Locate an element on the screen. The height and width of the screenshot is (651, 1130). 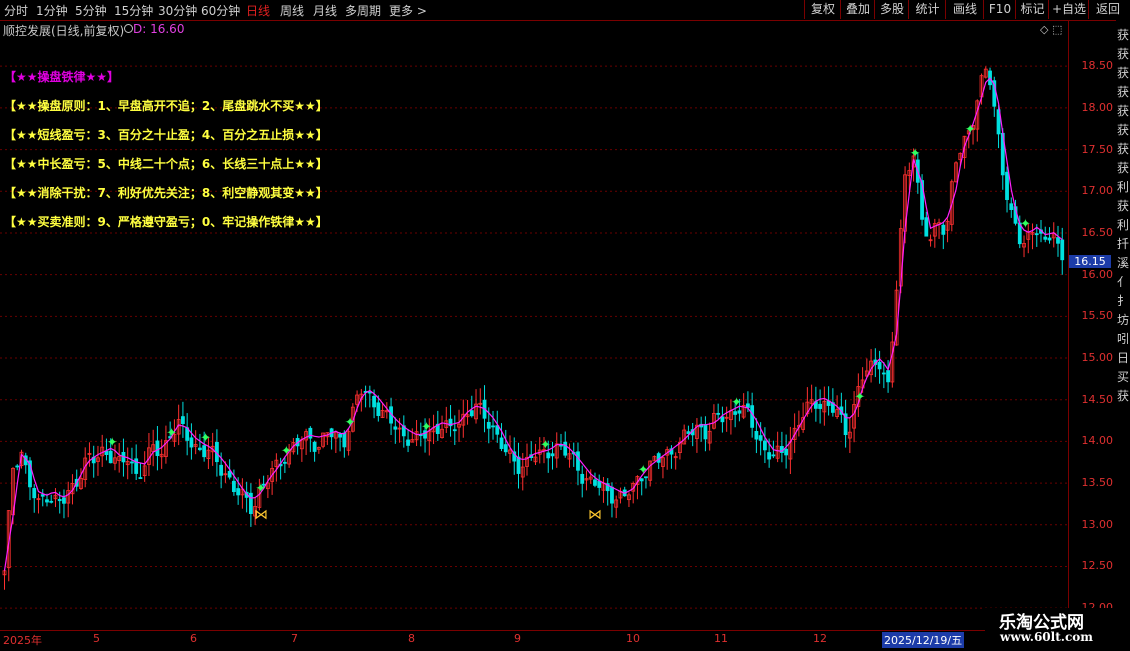
d-value-readout: D: 16.60 is located at coordinates (159, 29).